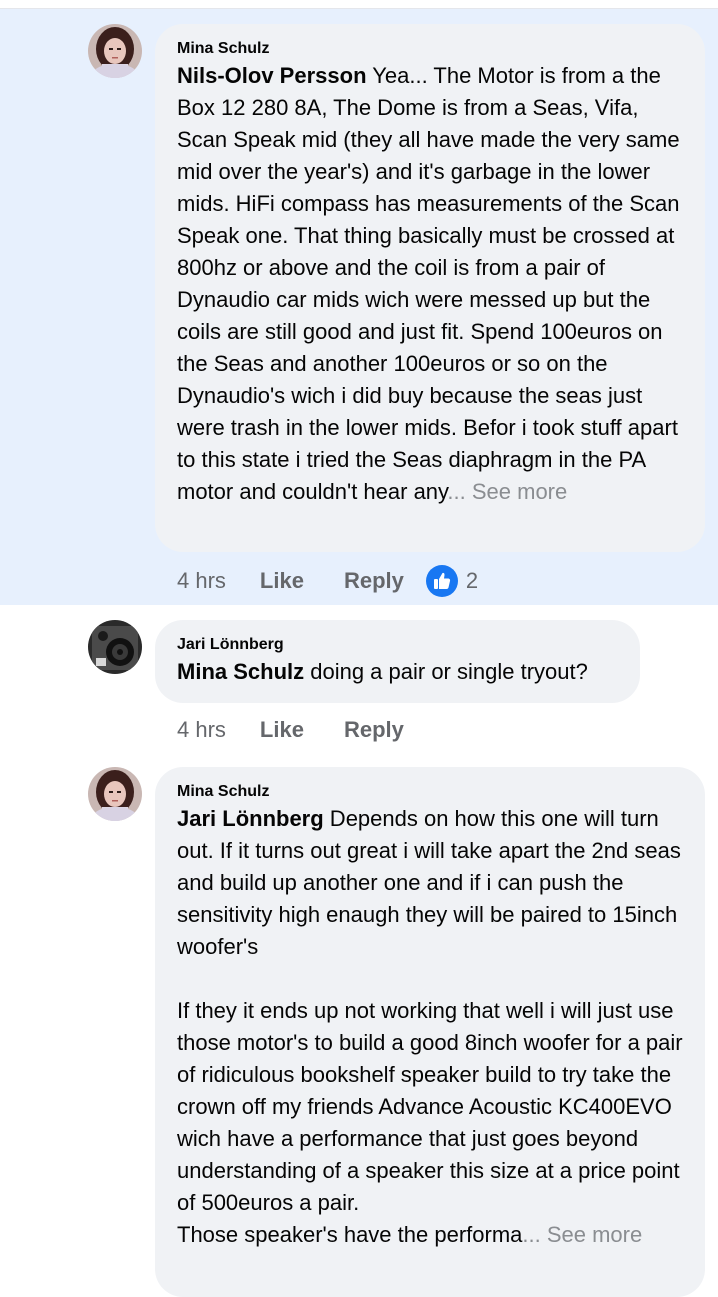  I want to click on reaction-summary: 2, so click(452, 581).